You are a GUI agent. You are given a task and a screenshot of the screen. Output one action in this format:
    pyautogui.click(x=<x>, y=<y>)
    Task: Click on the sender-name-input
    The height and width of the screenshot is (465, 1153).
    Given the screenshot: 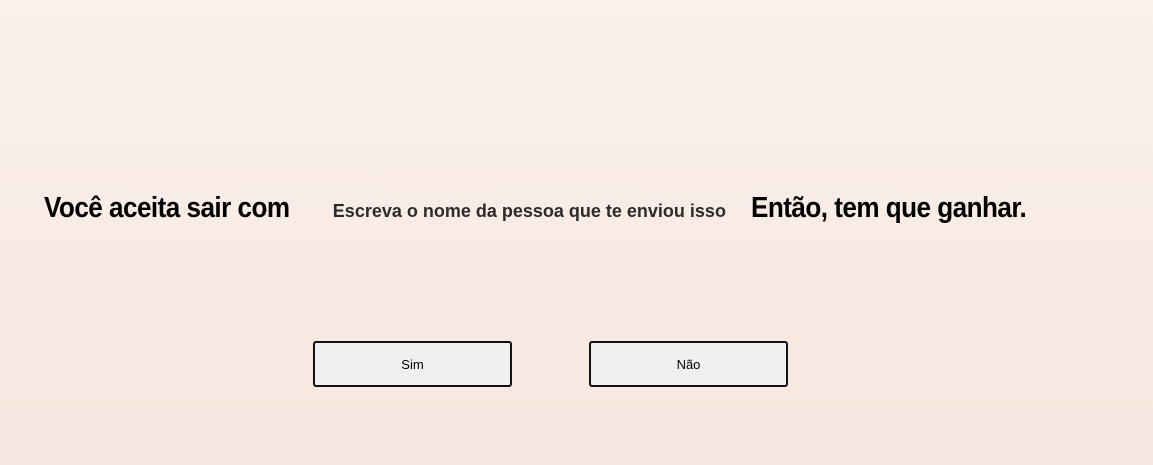 What is the action you would take?
    pyautogui.click(x=540, y=211)
    